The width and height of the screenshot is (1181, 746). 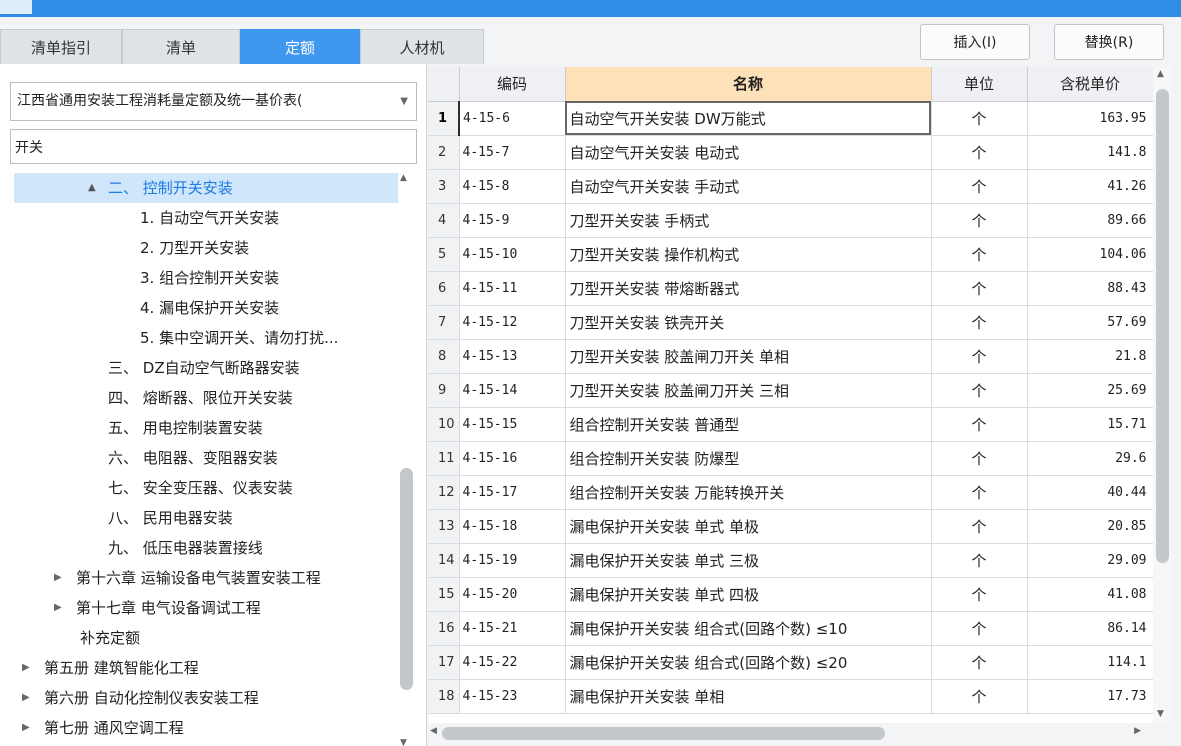 I want to click on cell-name: 自动空气开关安装 电动式, so click(x=748, y=152).